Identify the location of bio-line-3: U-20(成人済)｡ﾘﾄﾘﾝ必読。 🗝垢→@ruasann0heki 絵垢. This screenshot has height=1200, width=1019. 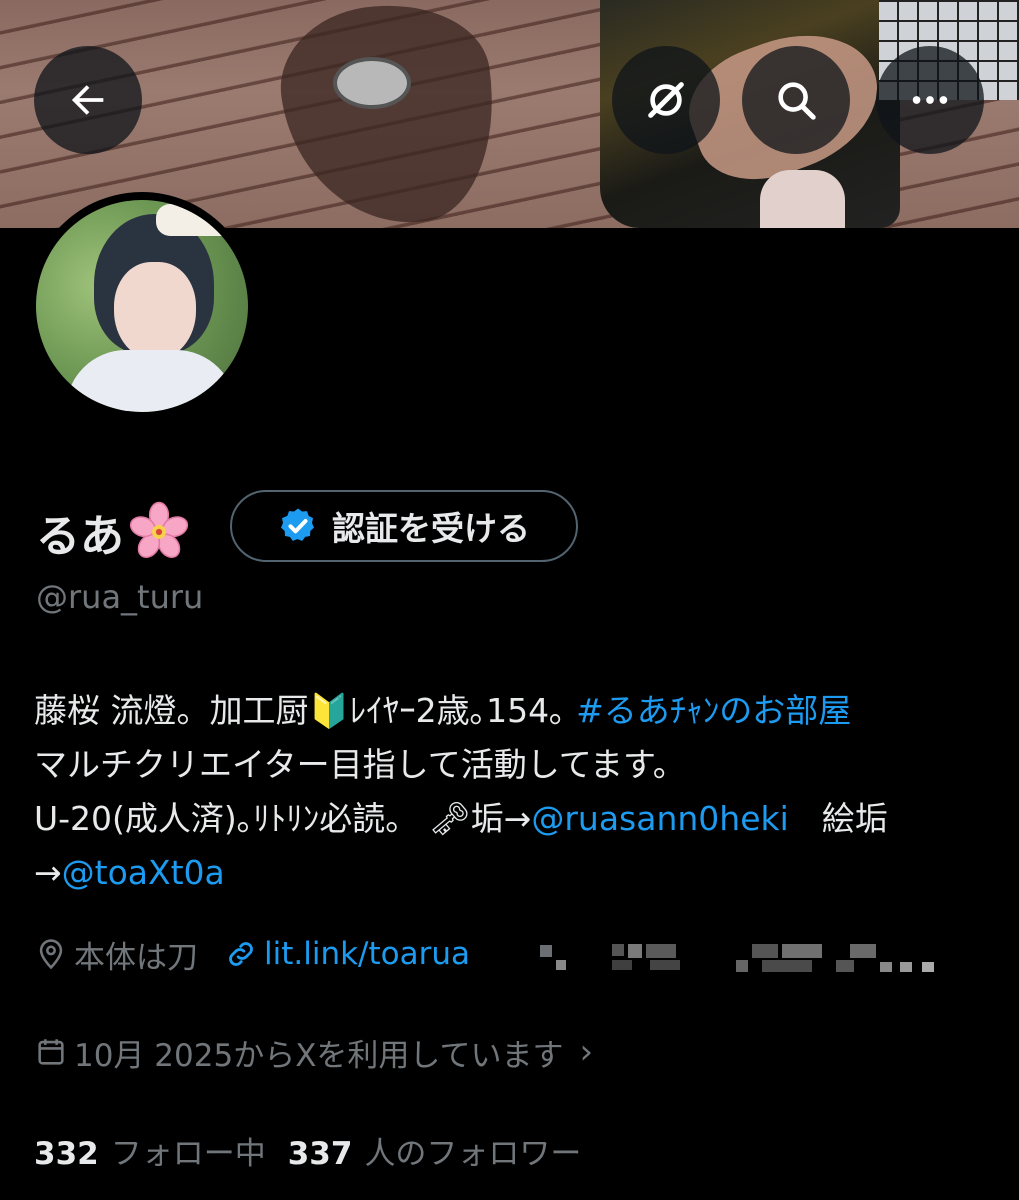
(514, 819).